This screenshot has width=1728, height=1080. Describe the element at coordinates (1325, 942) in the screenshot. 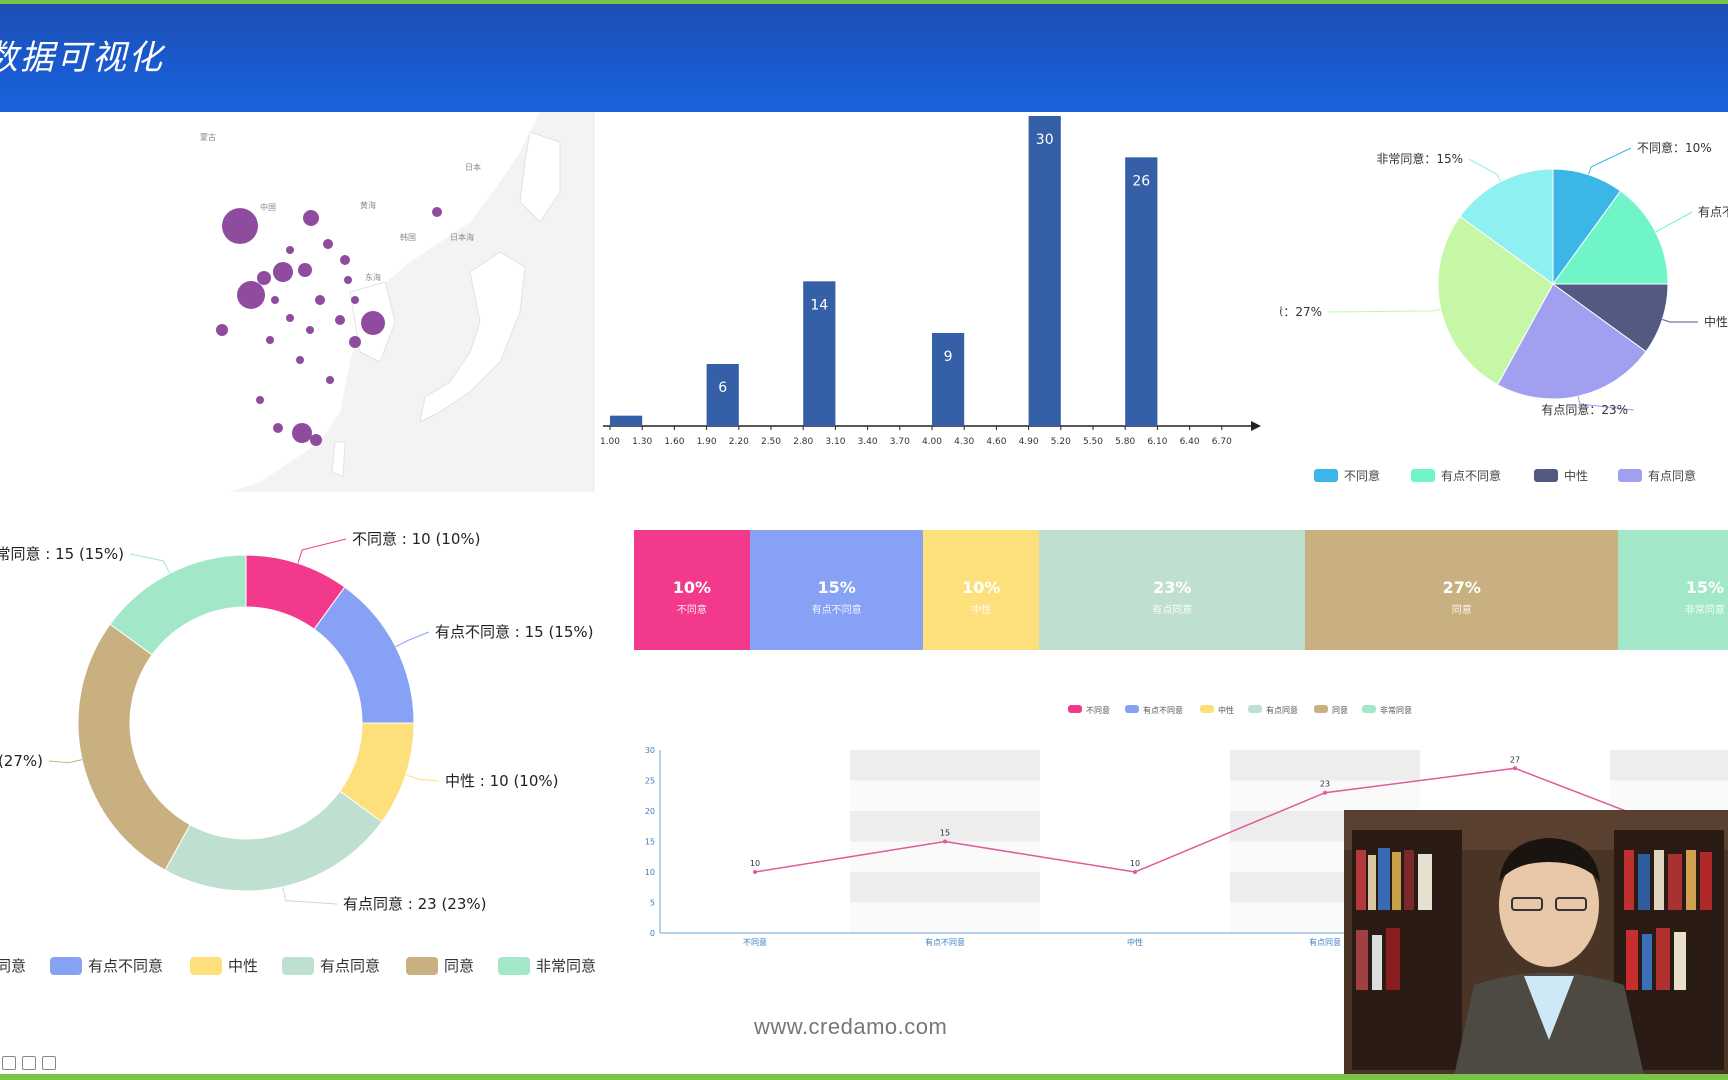

I see `x-tick-label: 有点同意` at that location.